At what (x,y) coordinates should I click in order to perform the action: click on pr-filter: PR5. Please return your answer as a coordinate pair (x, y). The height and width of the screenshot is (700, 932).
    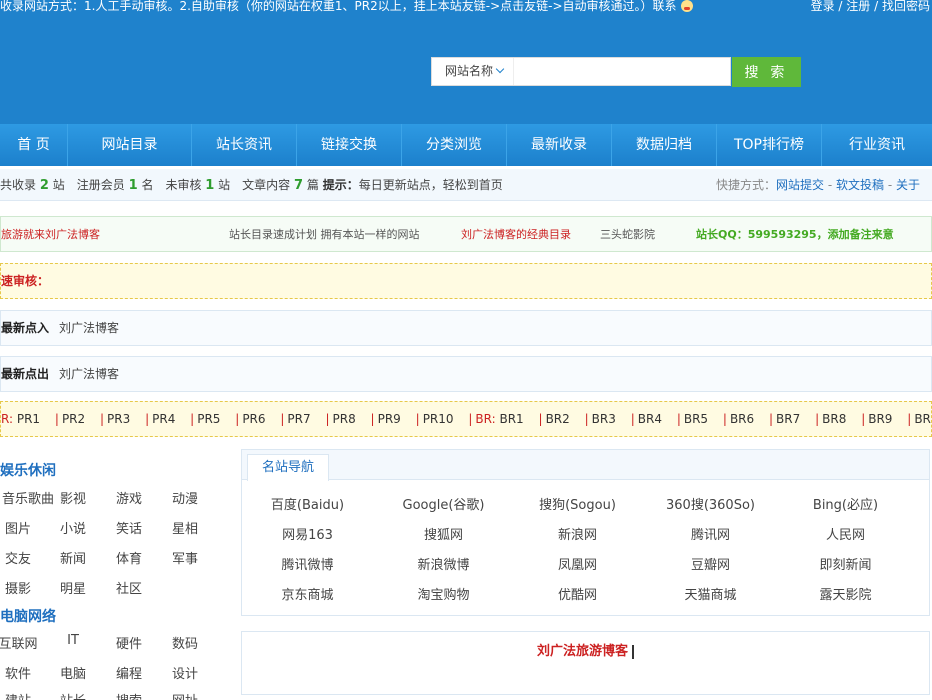
    Looking at the image, I should click on (208, 419).